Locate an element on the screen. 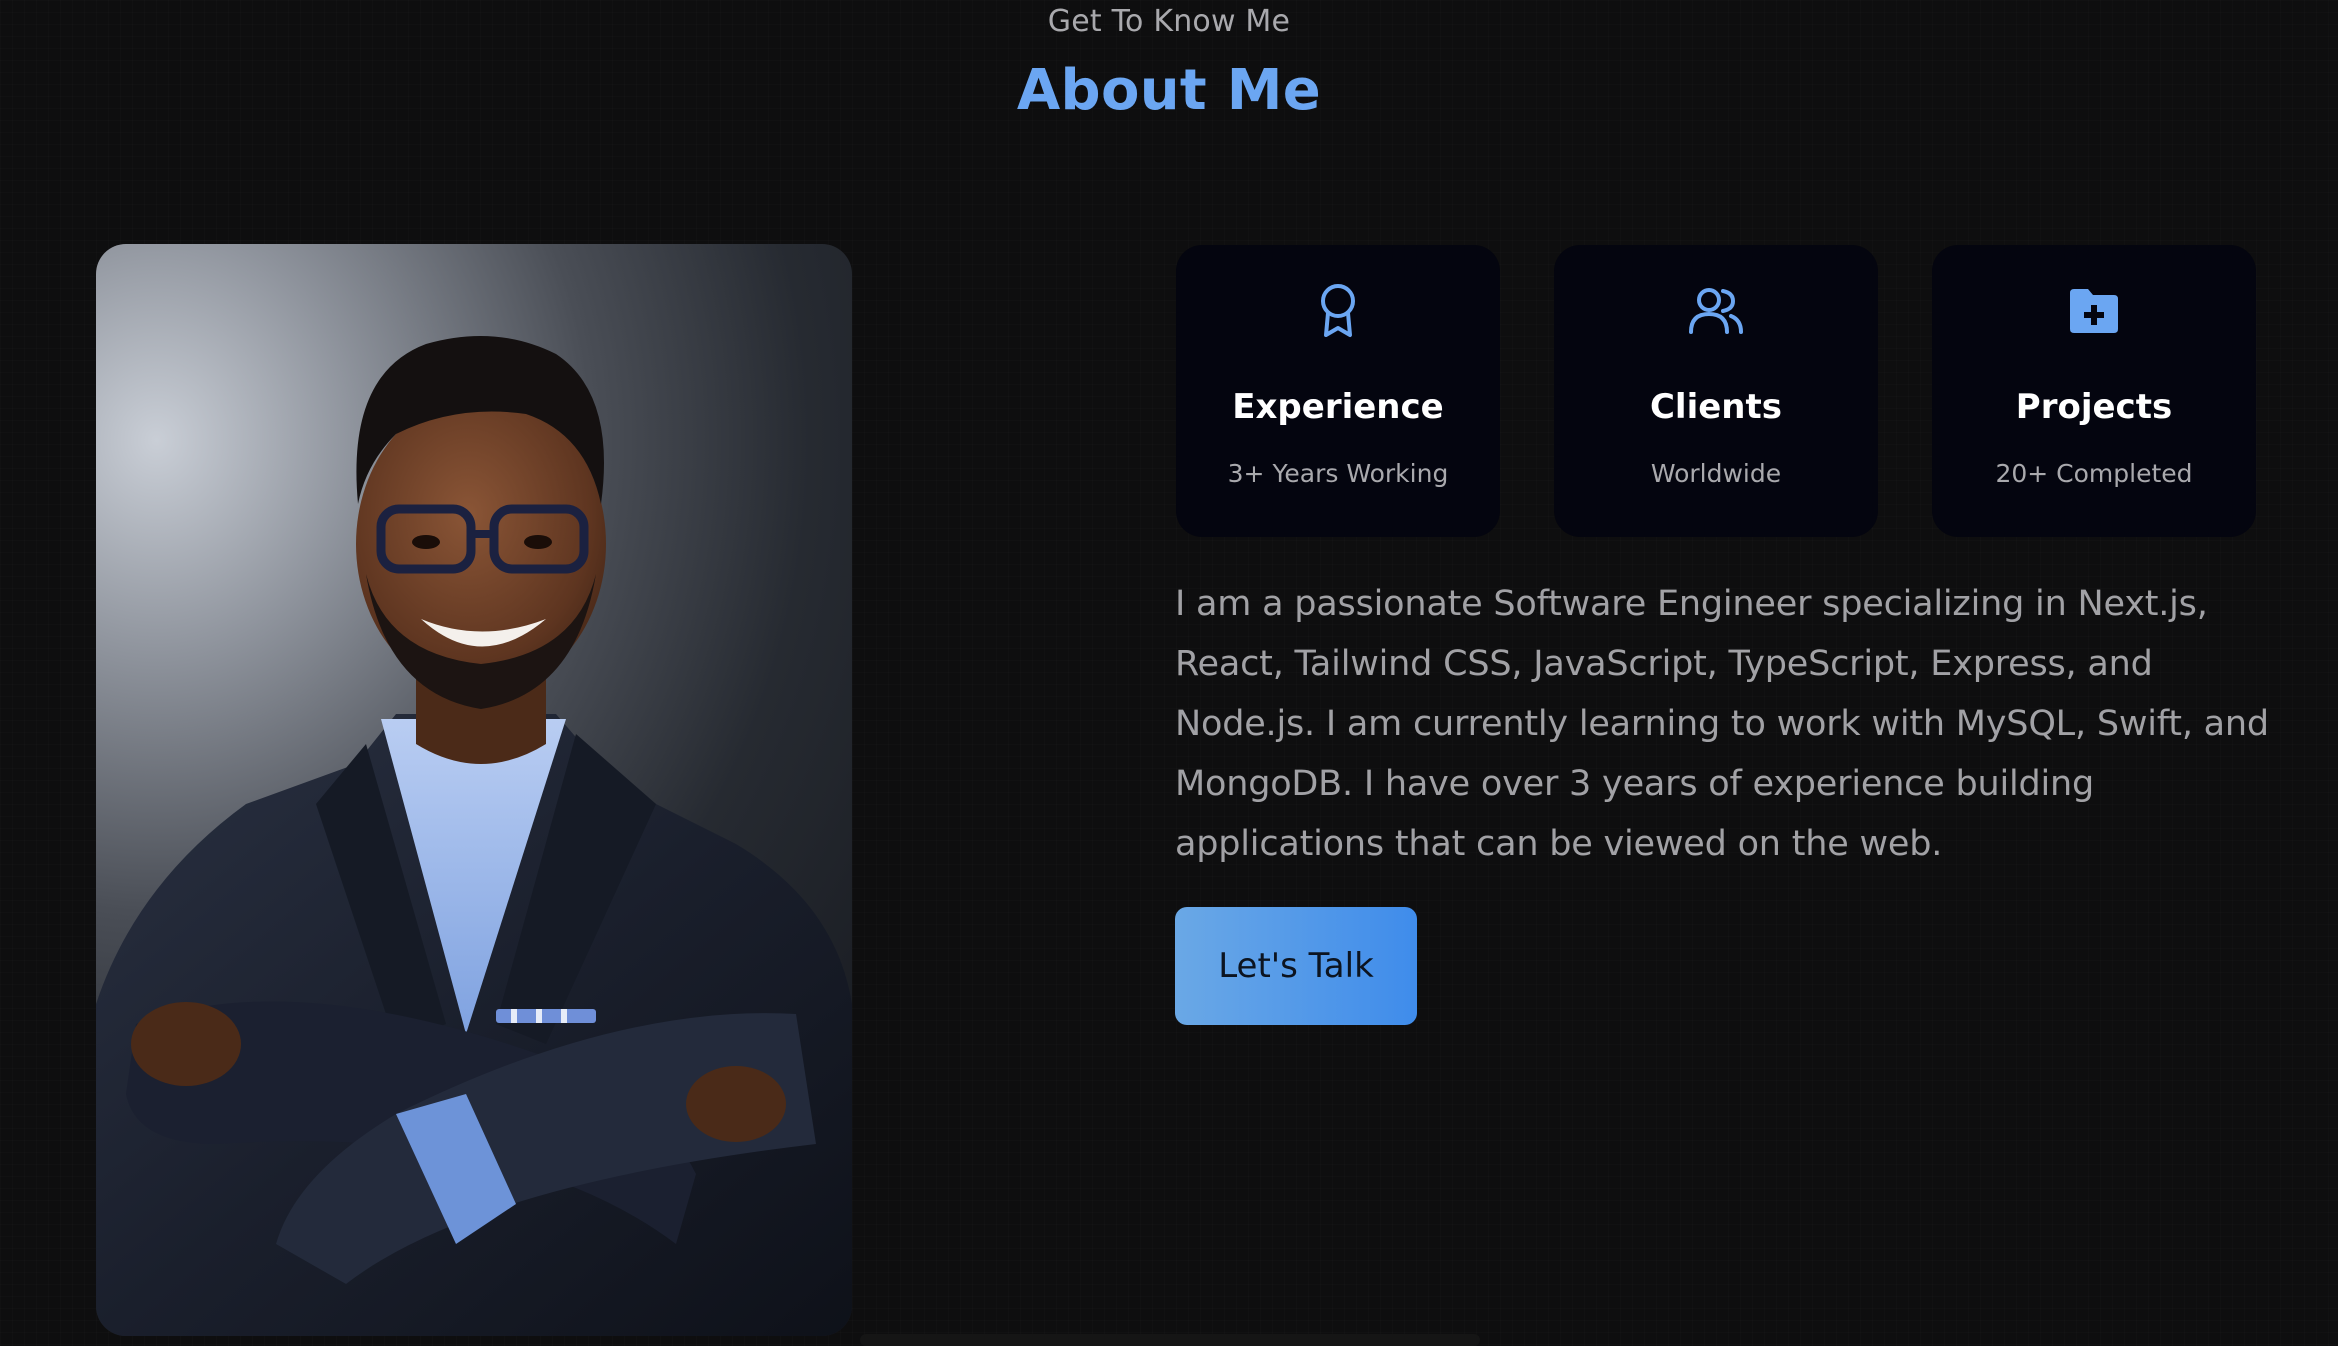  horizontal-scrollbar is located at coordinates (1170, 1340).